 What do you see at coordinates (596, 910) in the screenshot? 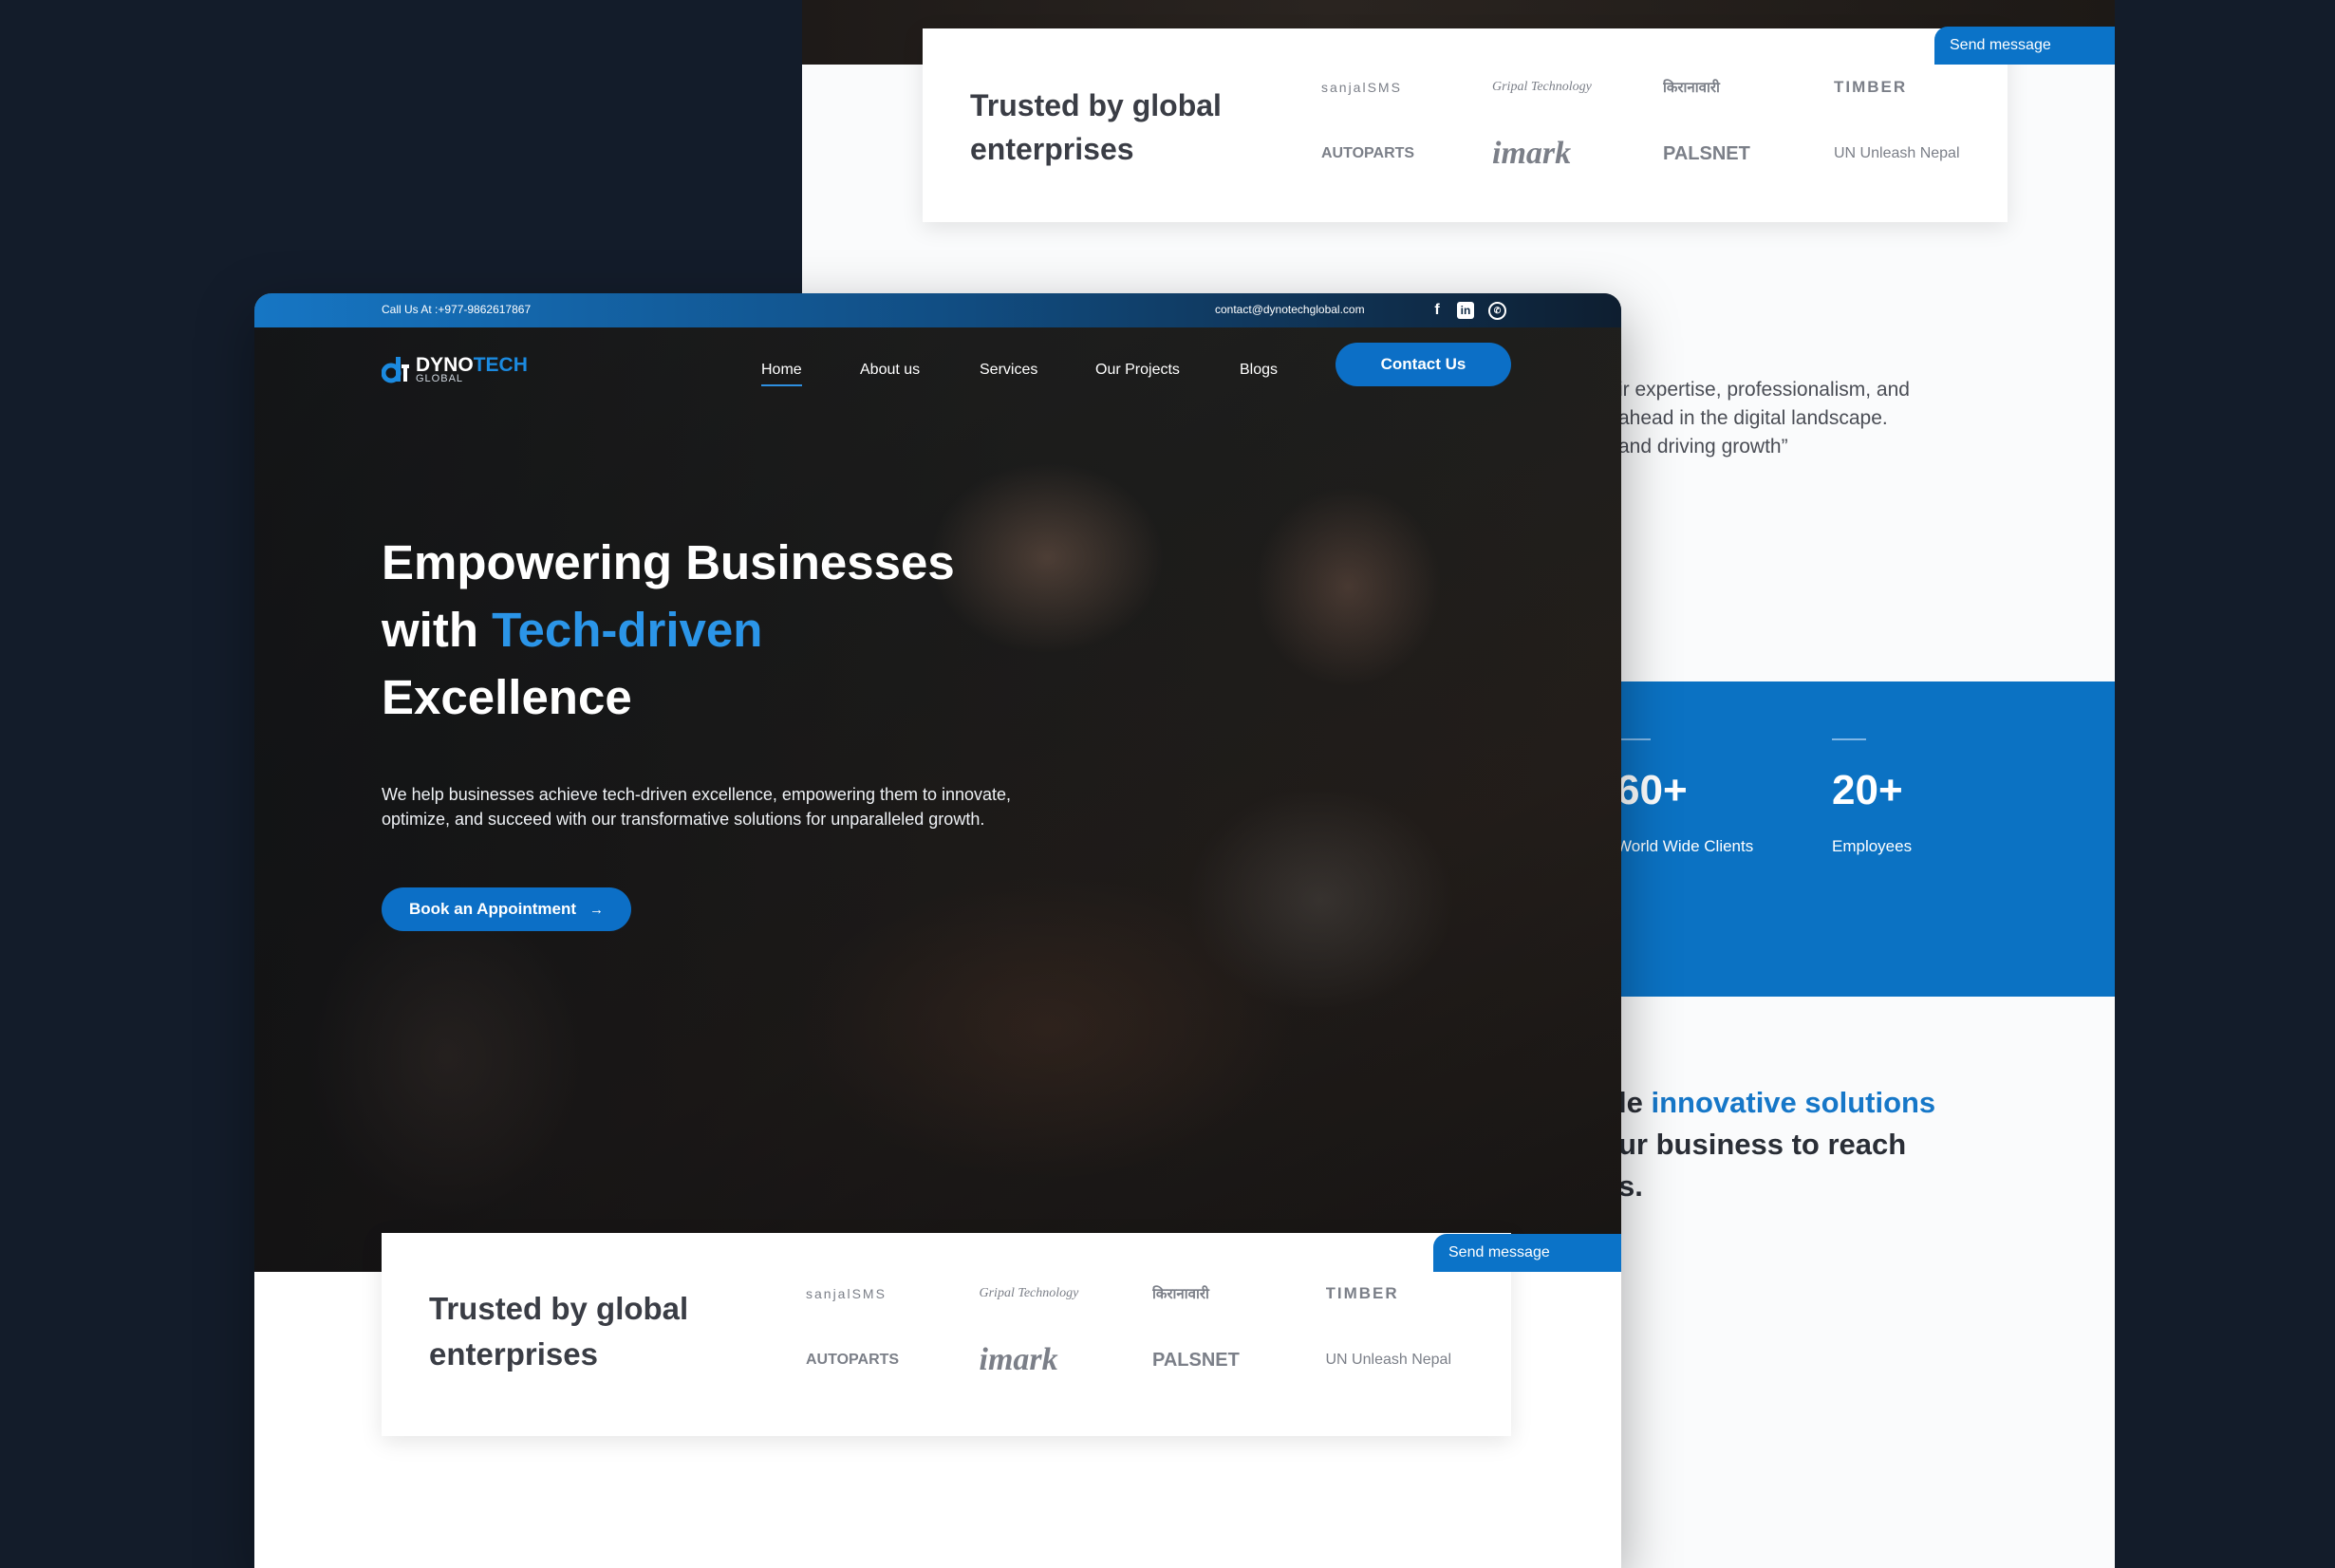
I see `arrow-right-icon: →` at bounding box center [596, 910].